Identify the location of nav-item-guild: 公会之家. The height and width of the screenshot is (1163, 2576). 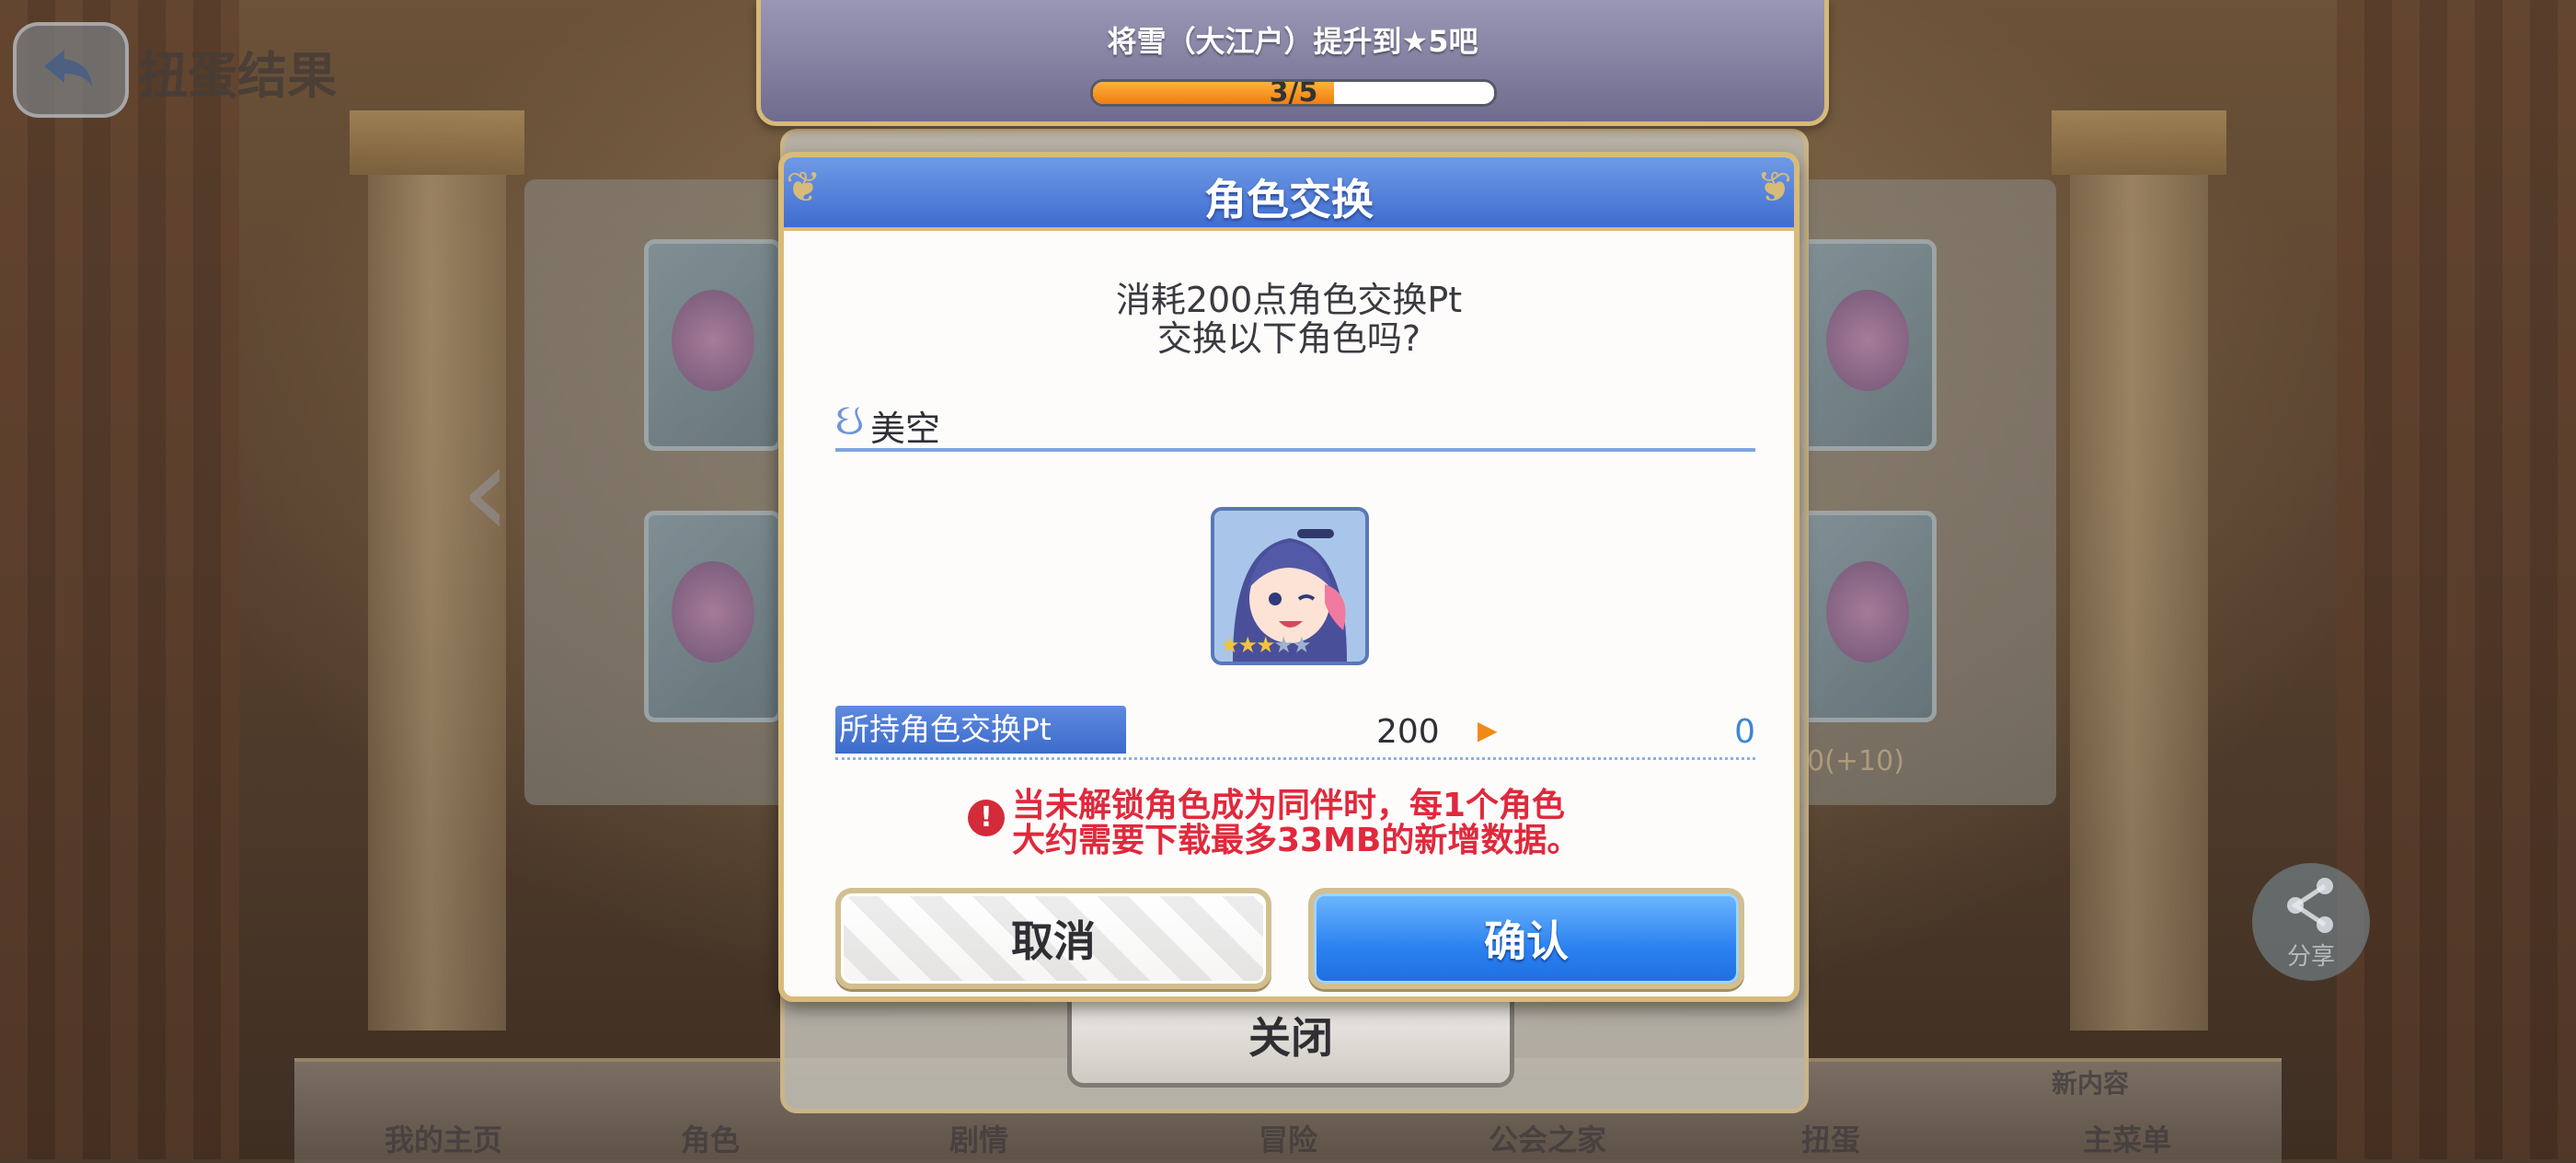
(1547, 1138).